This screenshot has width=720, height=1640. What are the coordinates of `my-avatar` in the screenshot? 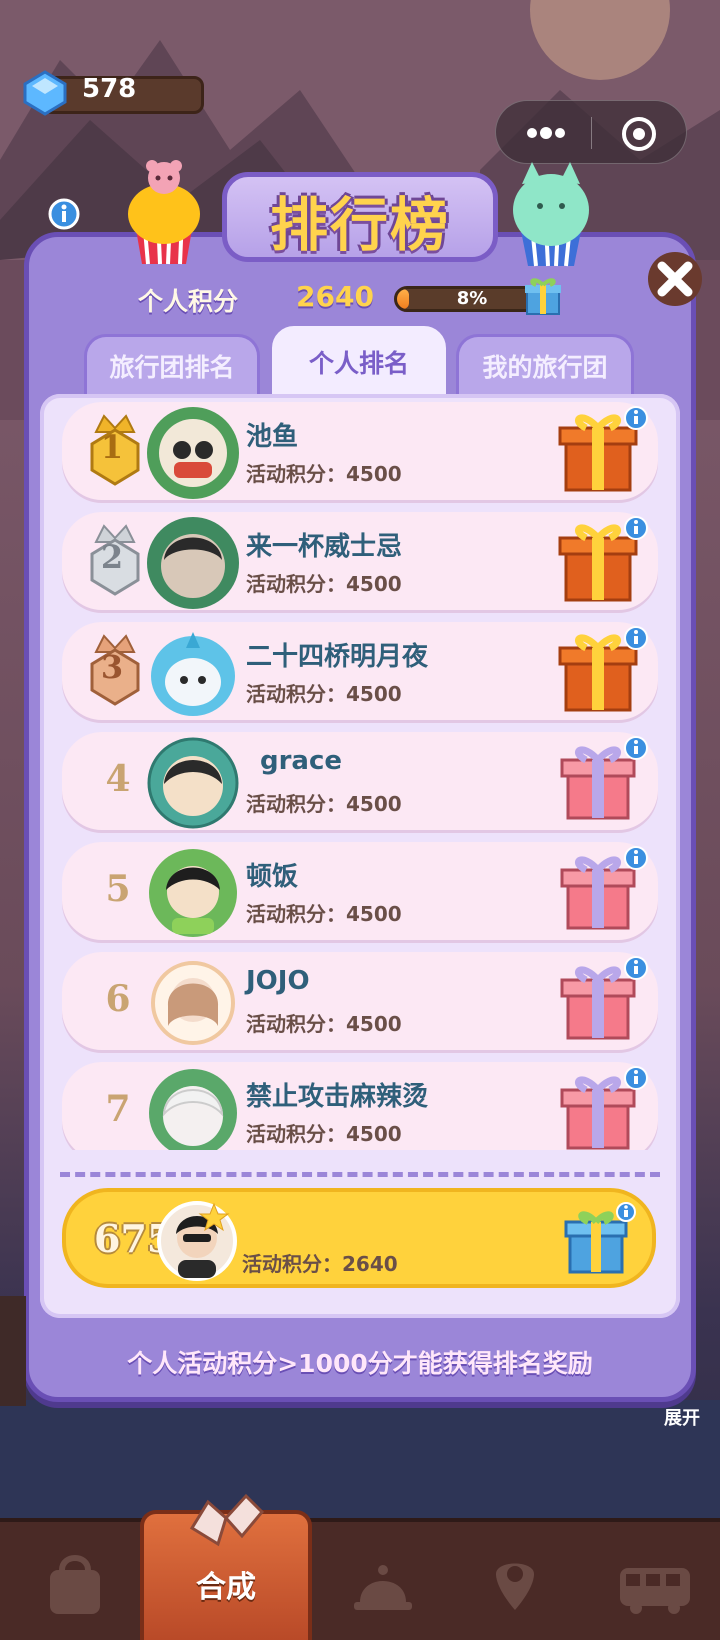 It's located at (197, 1241).